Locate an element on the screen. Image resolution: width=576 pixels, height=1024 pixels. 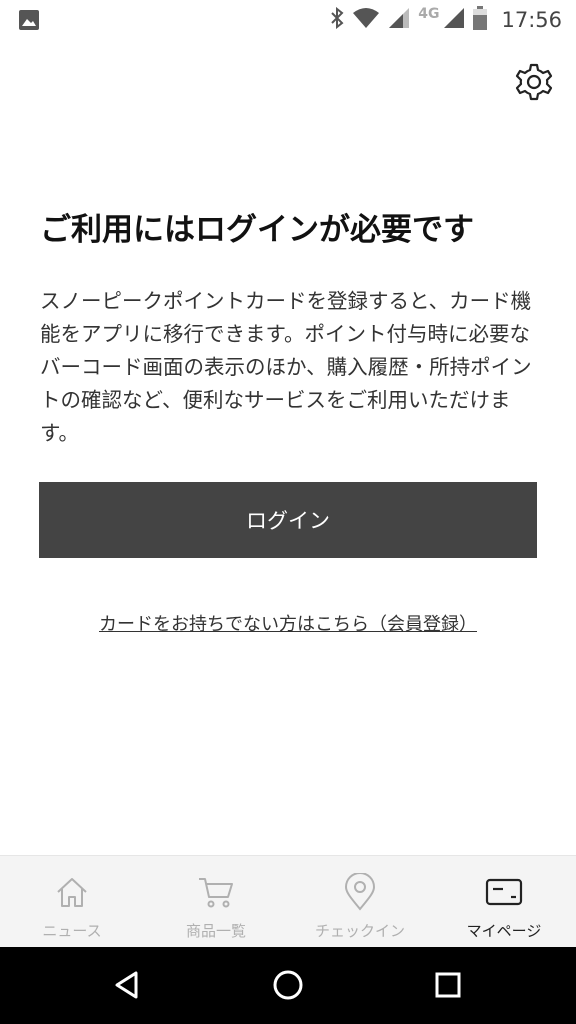
recents-icon is located at coordinates (448, 987).